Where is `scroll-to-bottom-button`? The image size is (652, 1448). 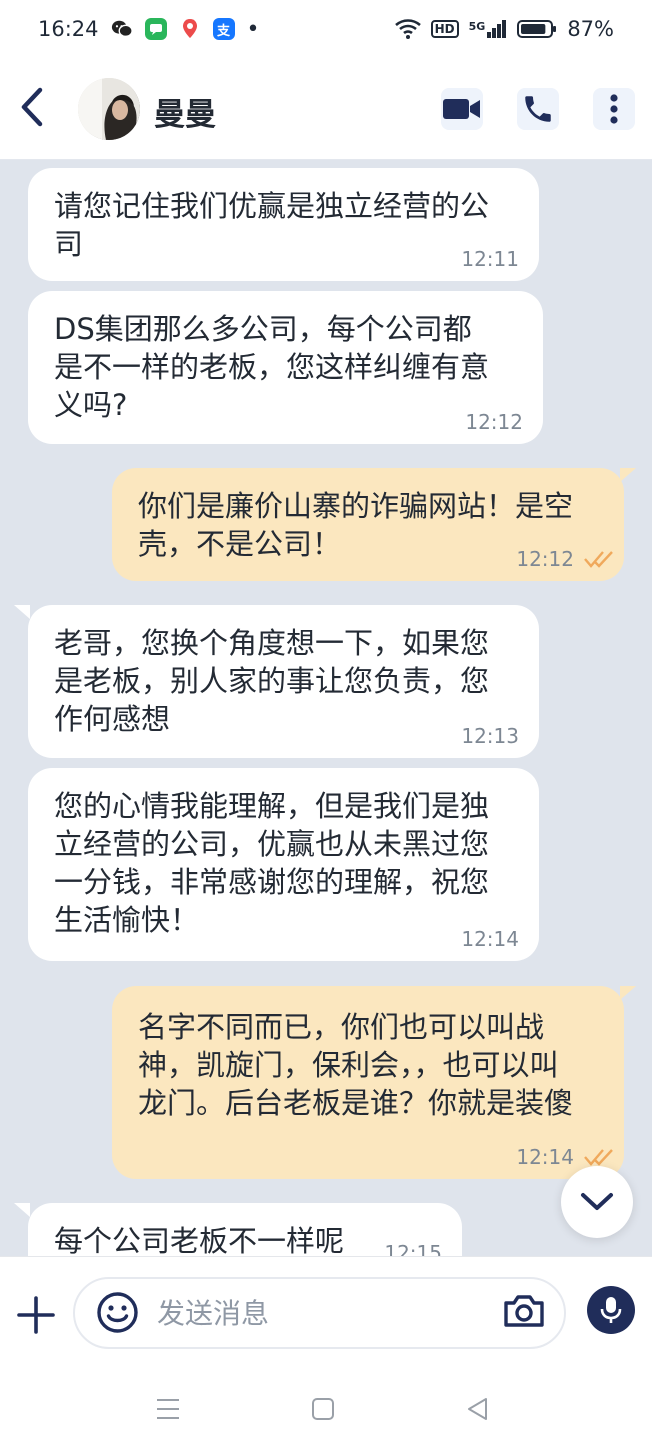
scroll-to-bottom-button is located at coordinates (597, 1202).